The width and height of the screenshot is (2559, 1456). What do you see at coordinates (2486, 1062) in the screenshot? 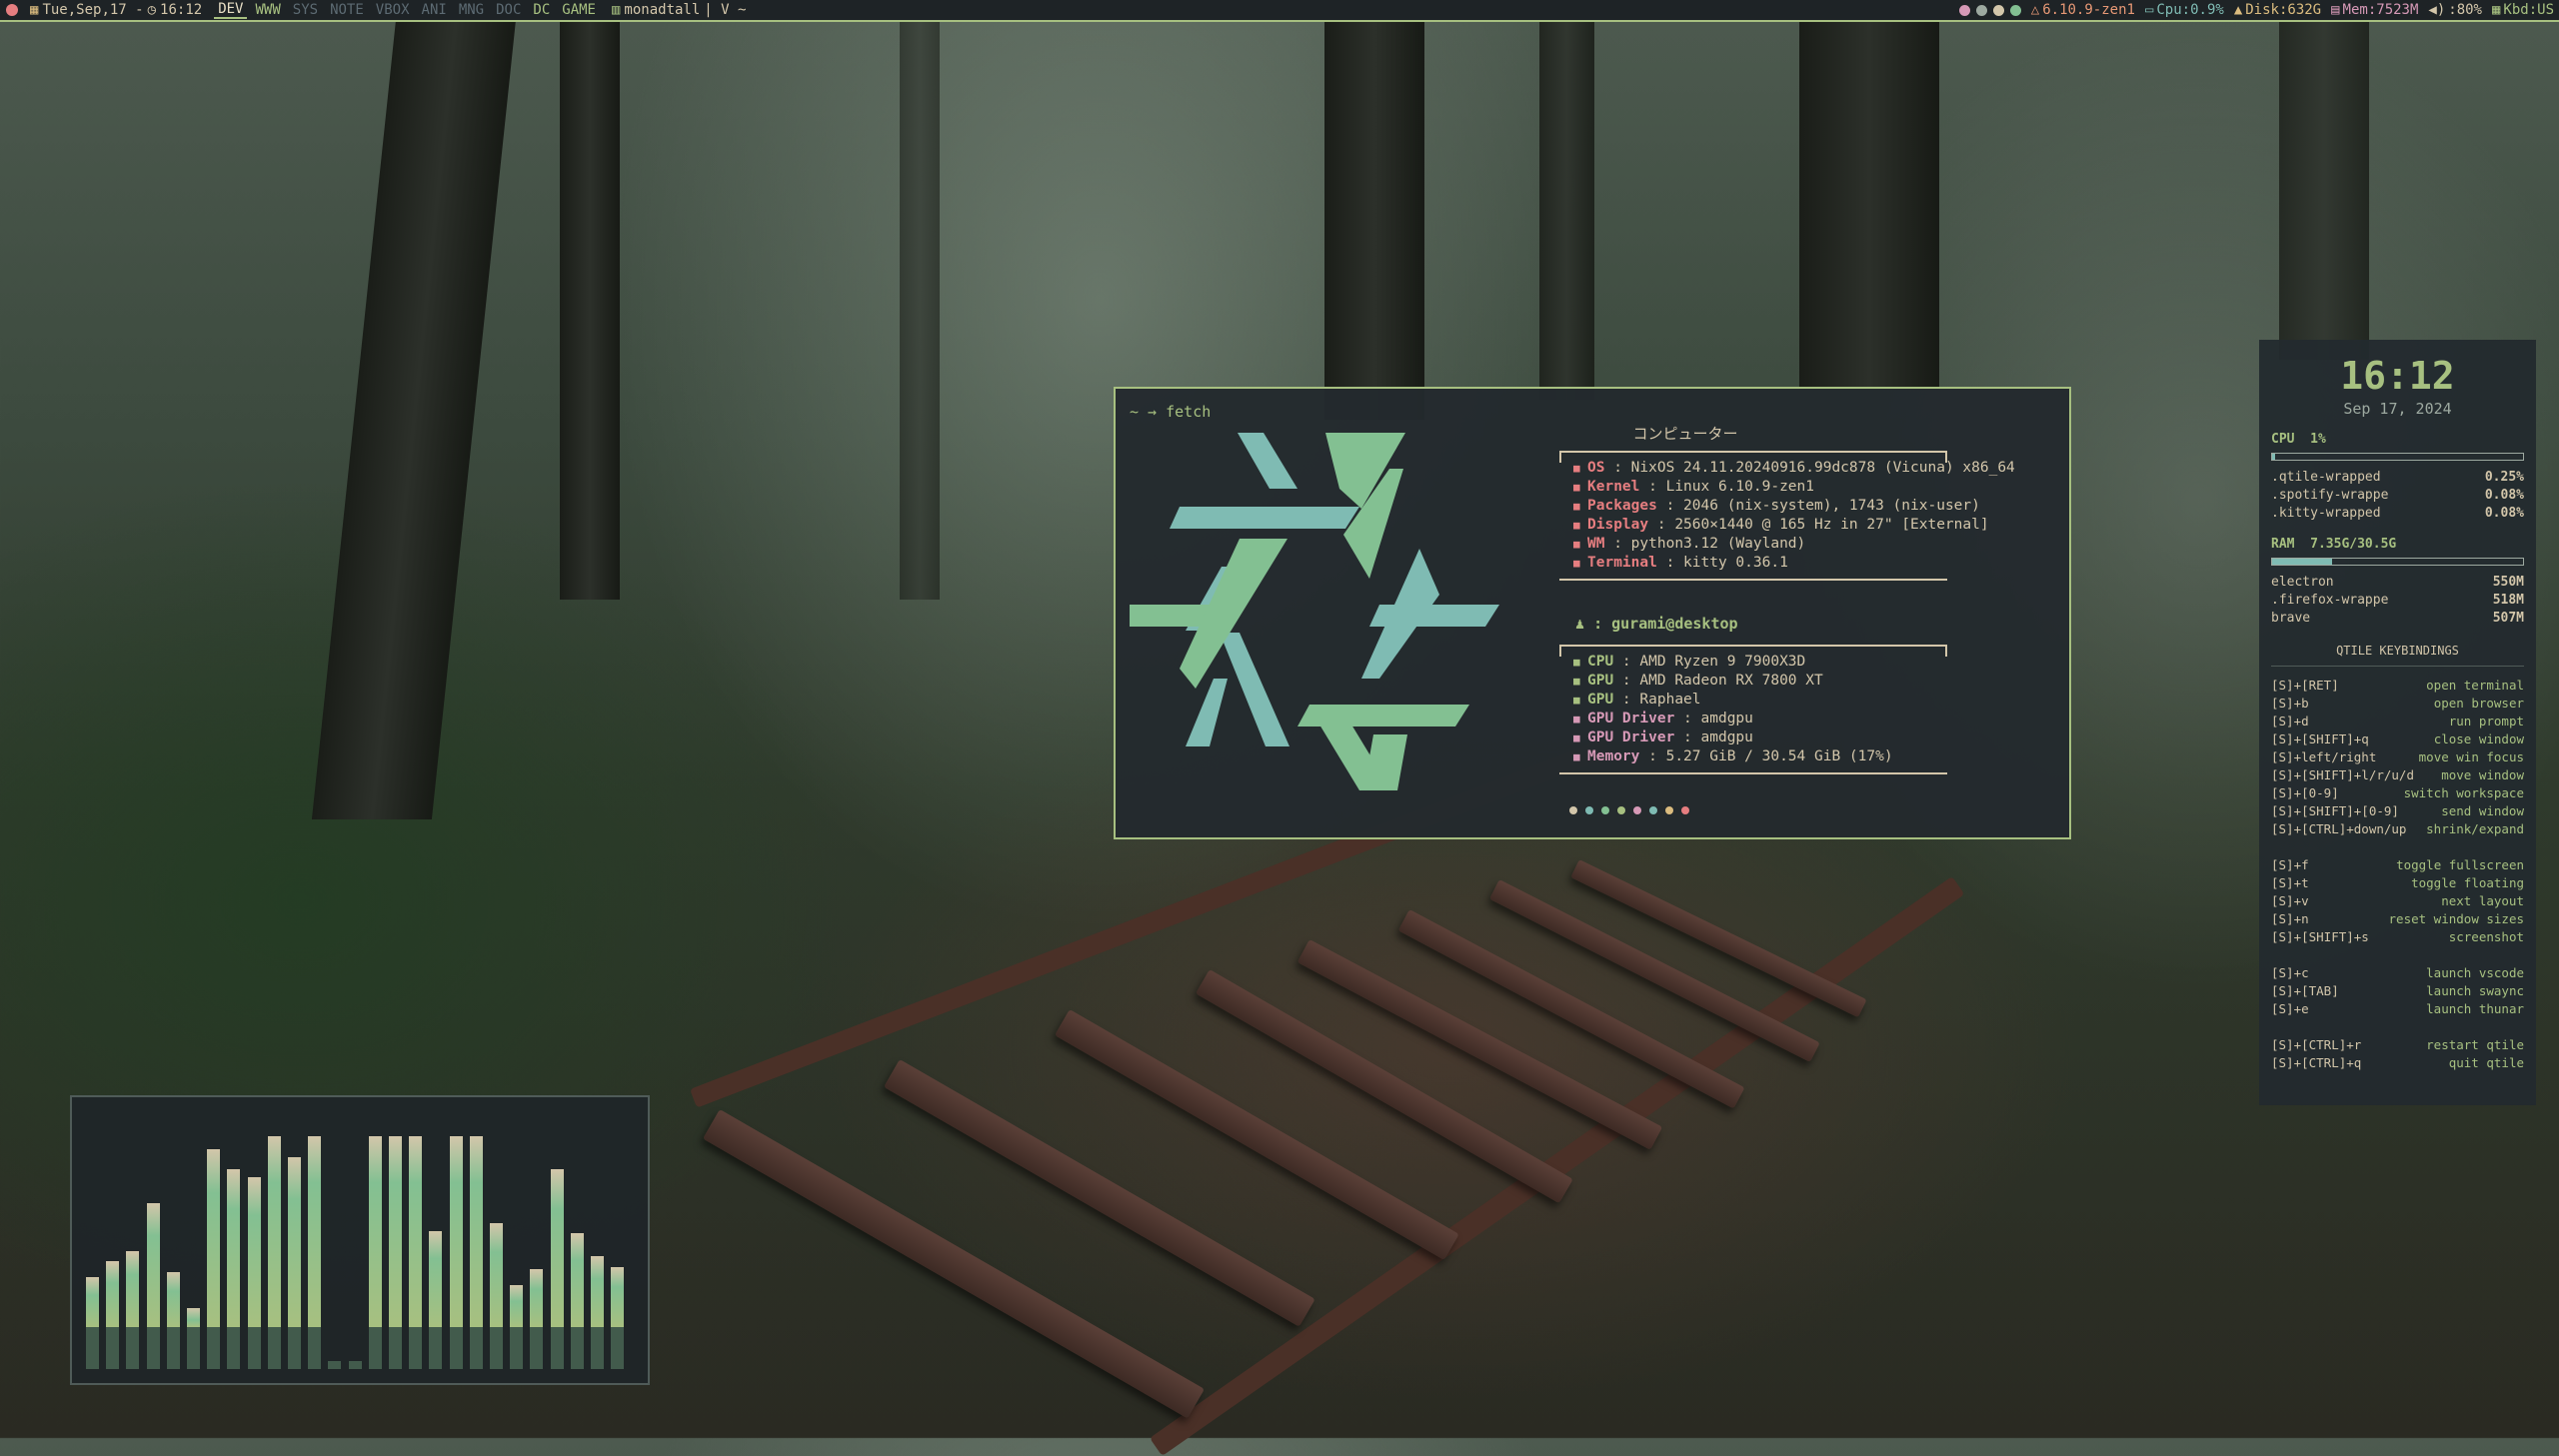
I see `keybinding-action: quit qtile` at bounding box center [2486, 1062].